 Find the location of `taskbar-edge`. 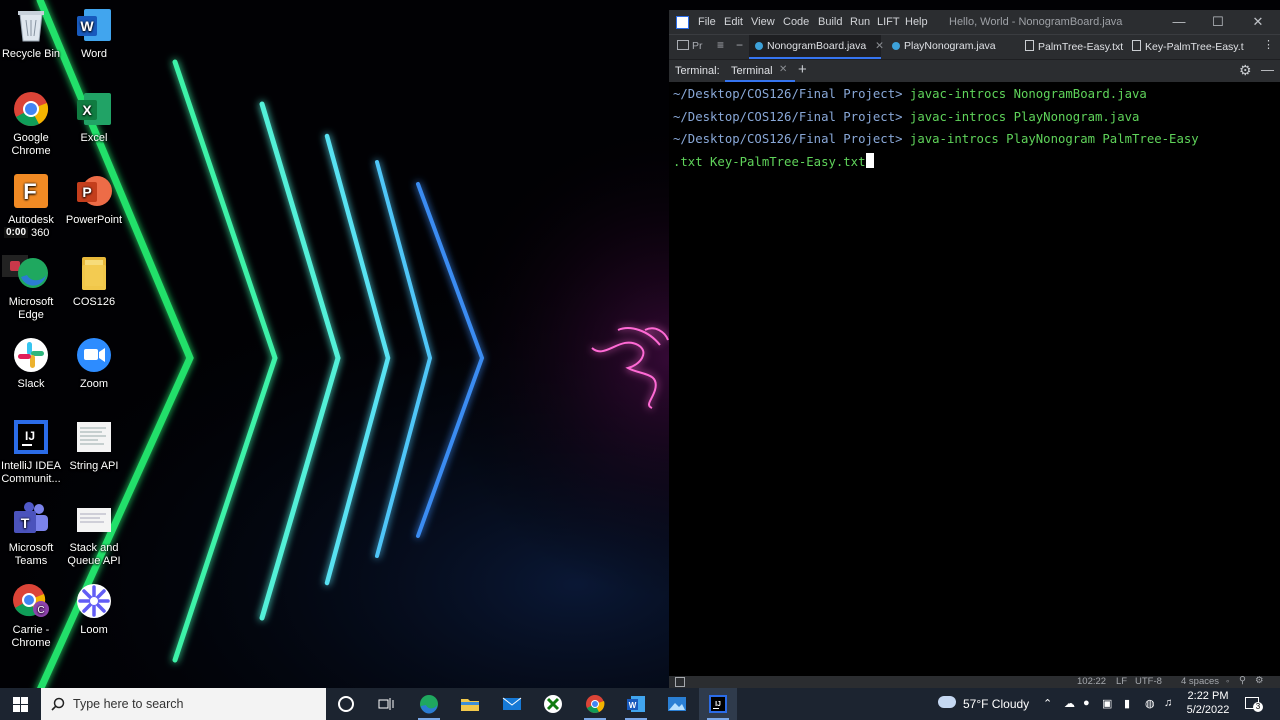

taskbar-edge is located at coordinates (429, 704).